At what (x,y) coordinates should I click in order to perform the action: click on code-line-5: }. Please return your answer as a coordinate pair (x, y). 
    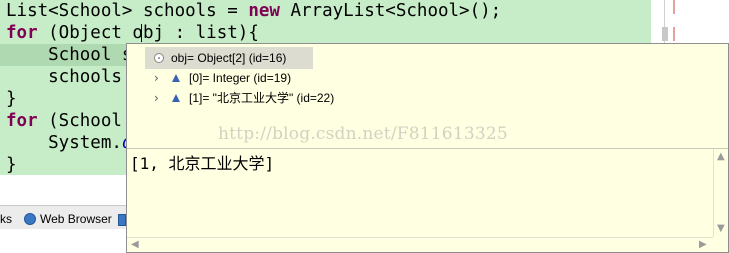
    Looking at the image, I should click on (11, 99).